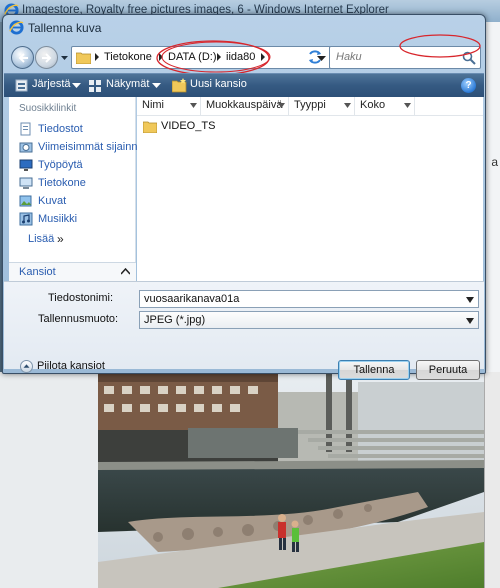 The image size is (500, 588). Describe the element at coordinates (128, 57) in the screenshot. I see `breadcrumb-computer: Tietokone` at that location.